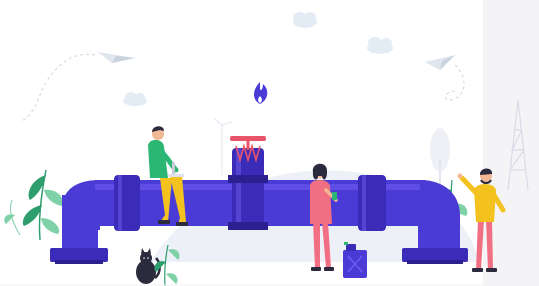 The width and height of the screenshot is (539, 286). Describe the element at coordinates (223, 146) in the screenshot. I see `wind-turbine-icon` at that location.